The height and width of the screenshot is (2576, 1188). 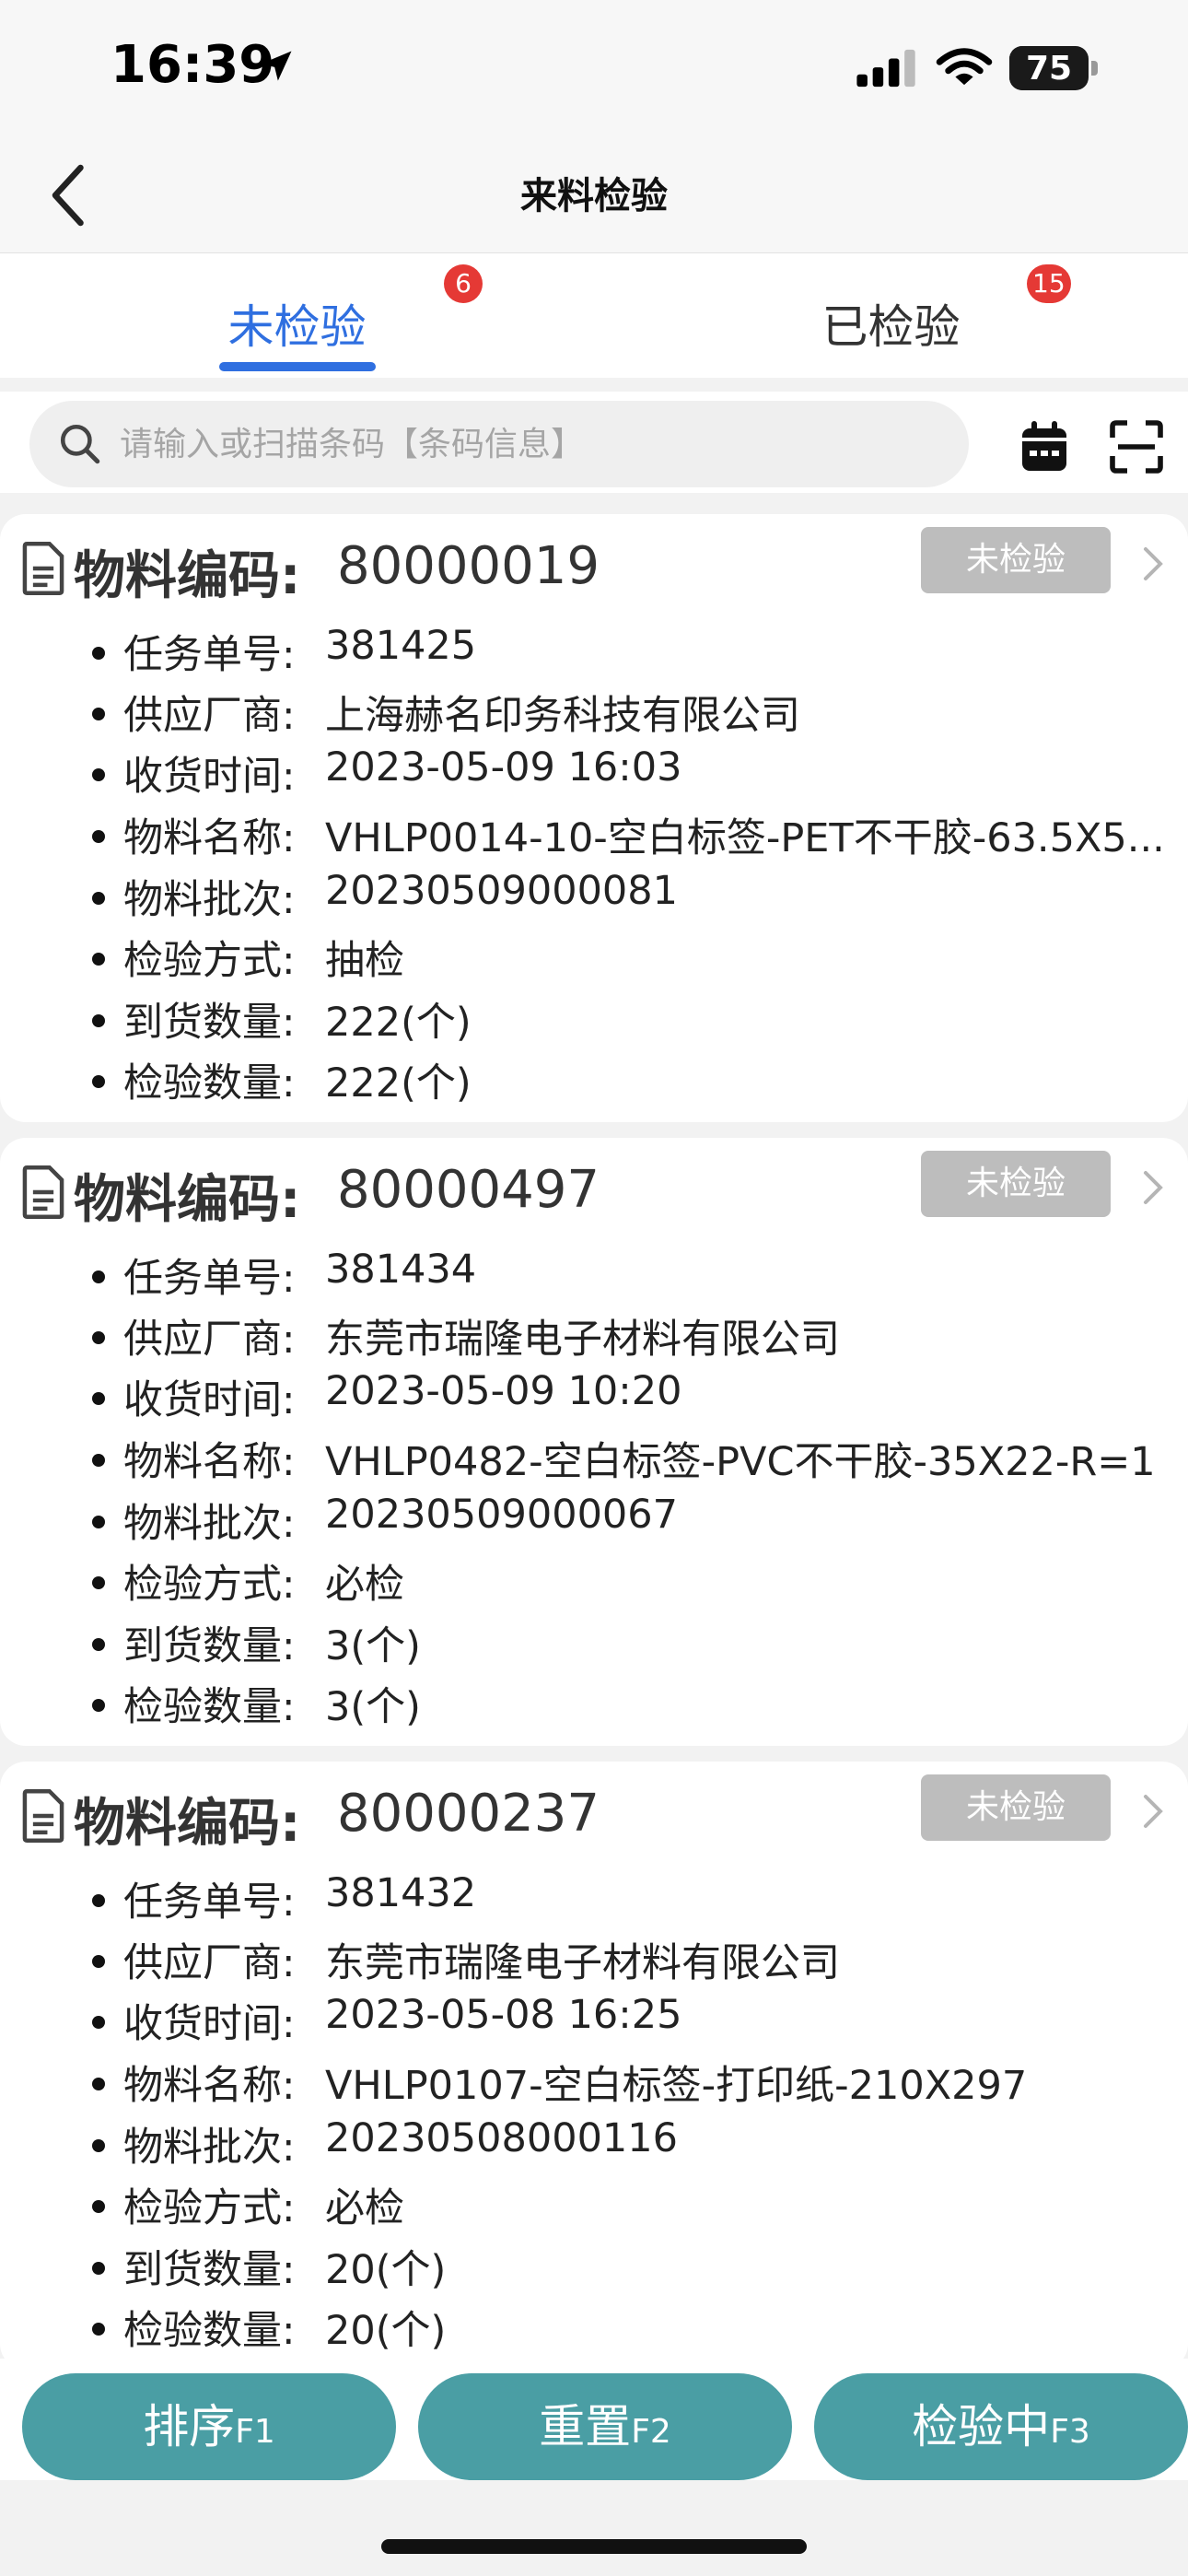 I want to click on cellular-signal-icon, so click(x=886, y=68).